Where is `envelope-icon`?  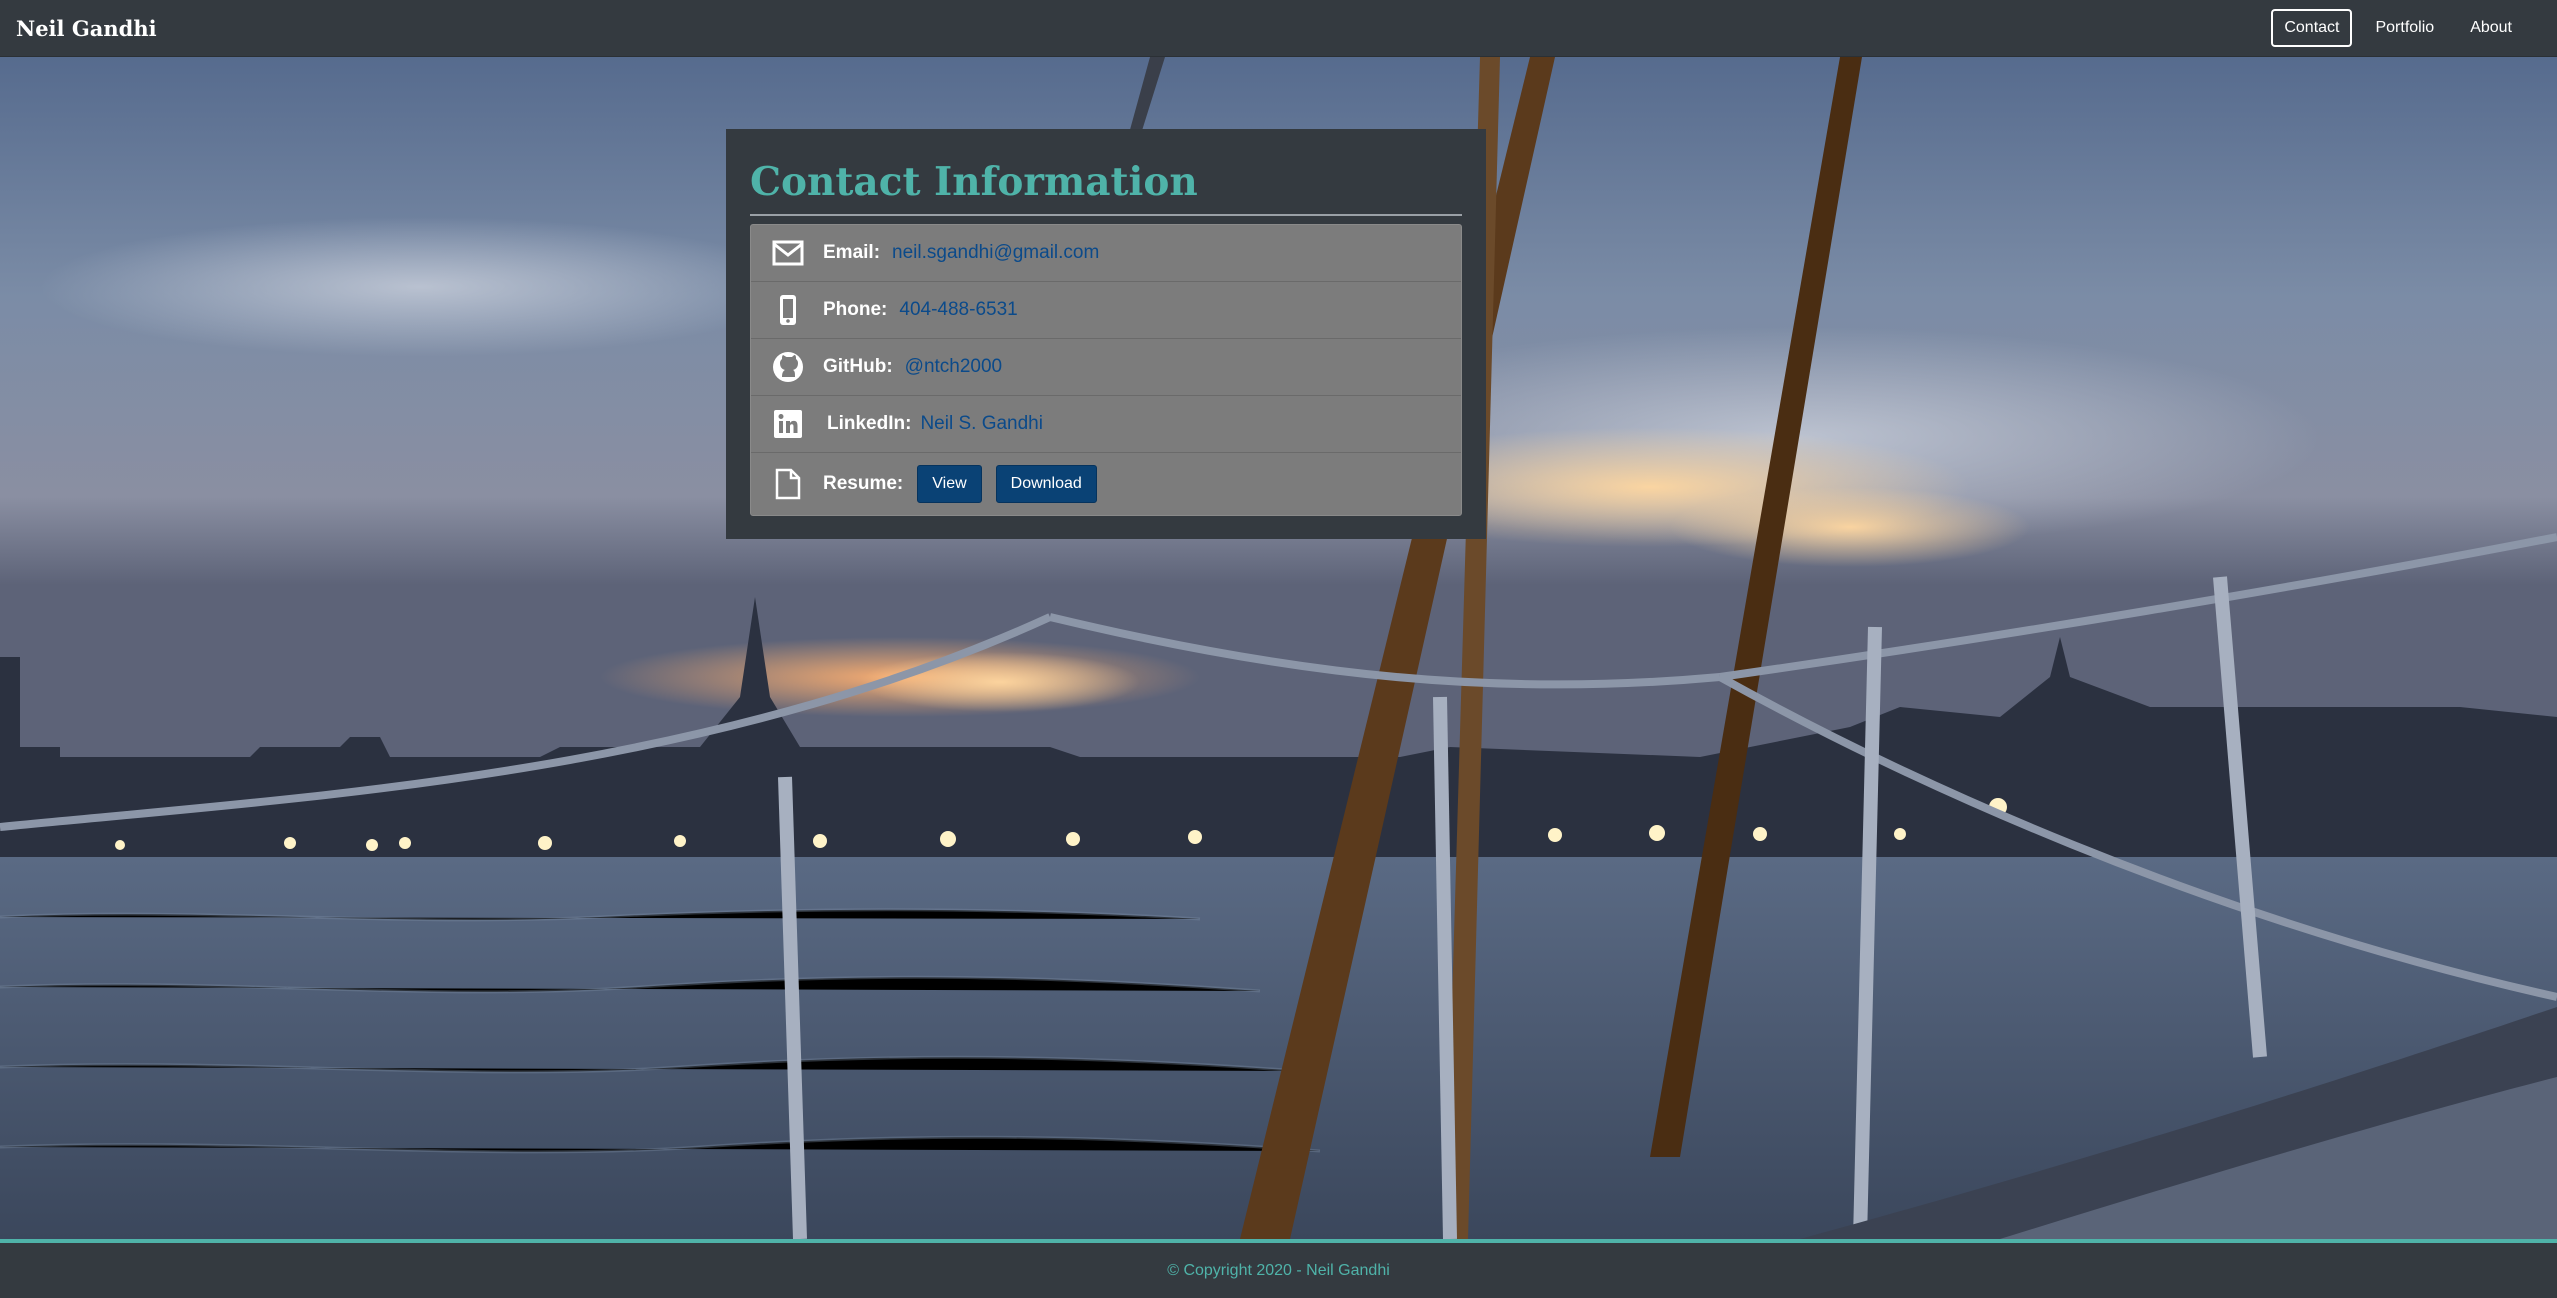 envelope-icon is located at coordinates (788, 253).